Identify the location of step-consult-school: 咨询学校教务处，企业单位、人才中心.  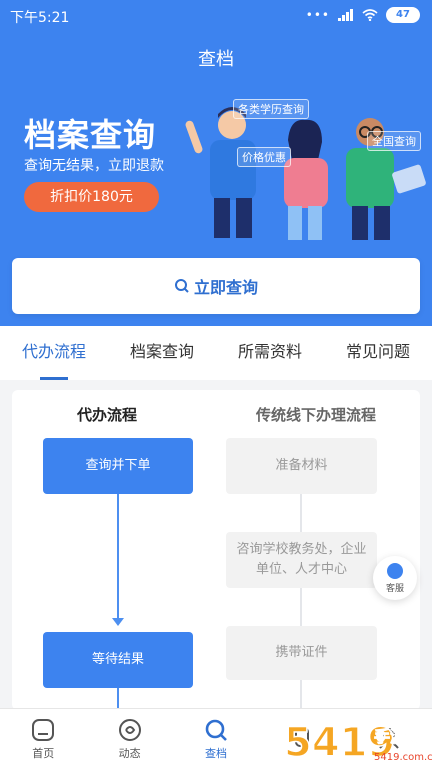
(301, 560).